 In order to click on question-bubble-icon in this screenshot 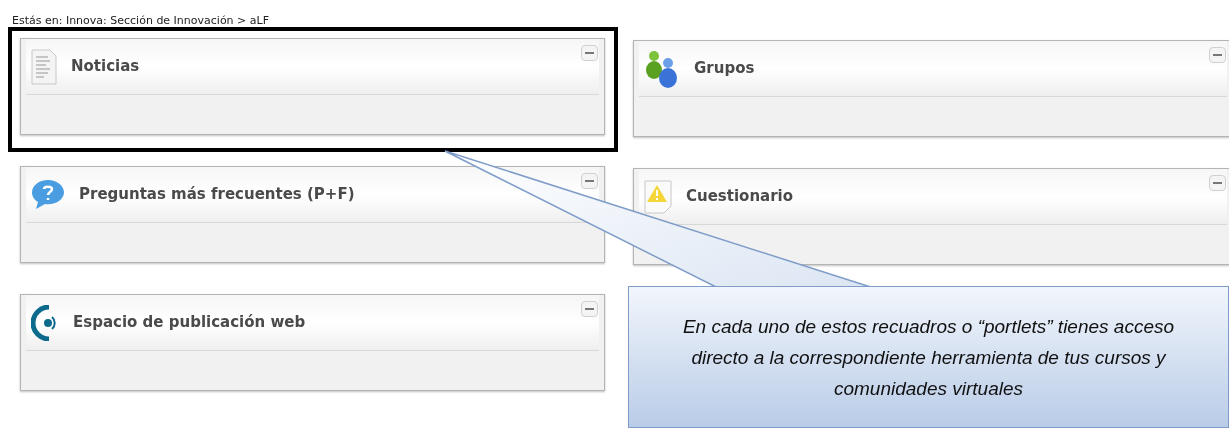, I will do `click(48, 194)`.